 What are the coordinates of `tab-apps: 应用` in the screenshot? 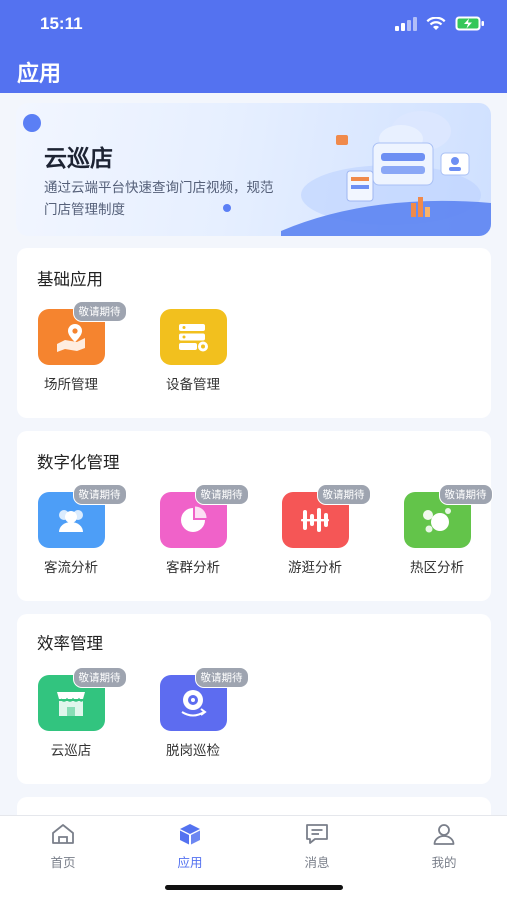 It's located at (190, 846).